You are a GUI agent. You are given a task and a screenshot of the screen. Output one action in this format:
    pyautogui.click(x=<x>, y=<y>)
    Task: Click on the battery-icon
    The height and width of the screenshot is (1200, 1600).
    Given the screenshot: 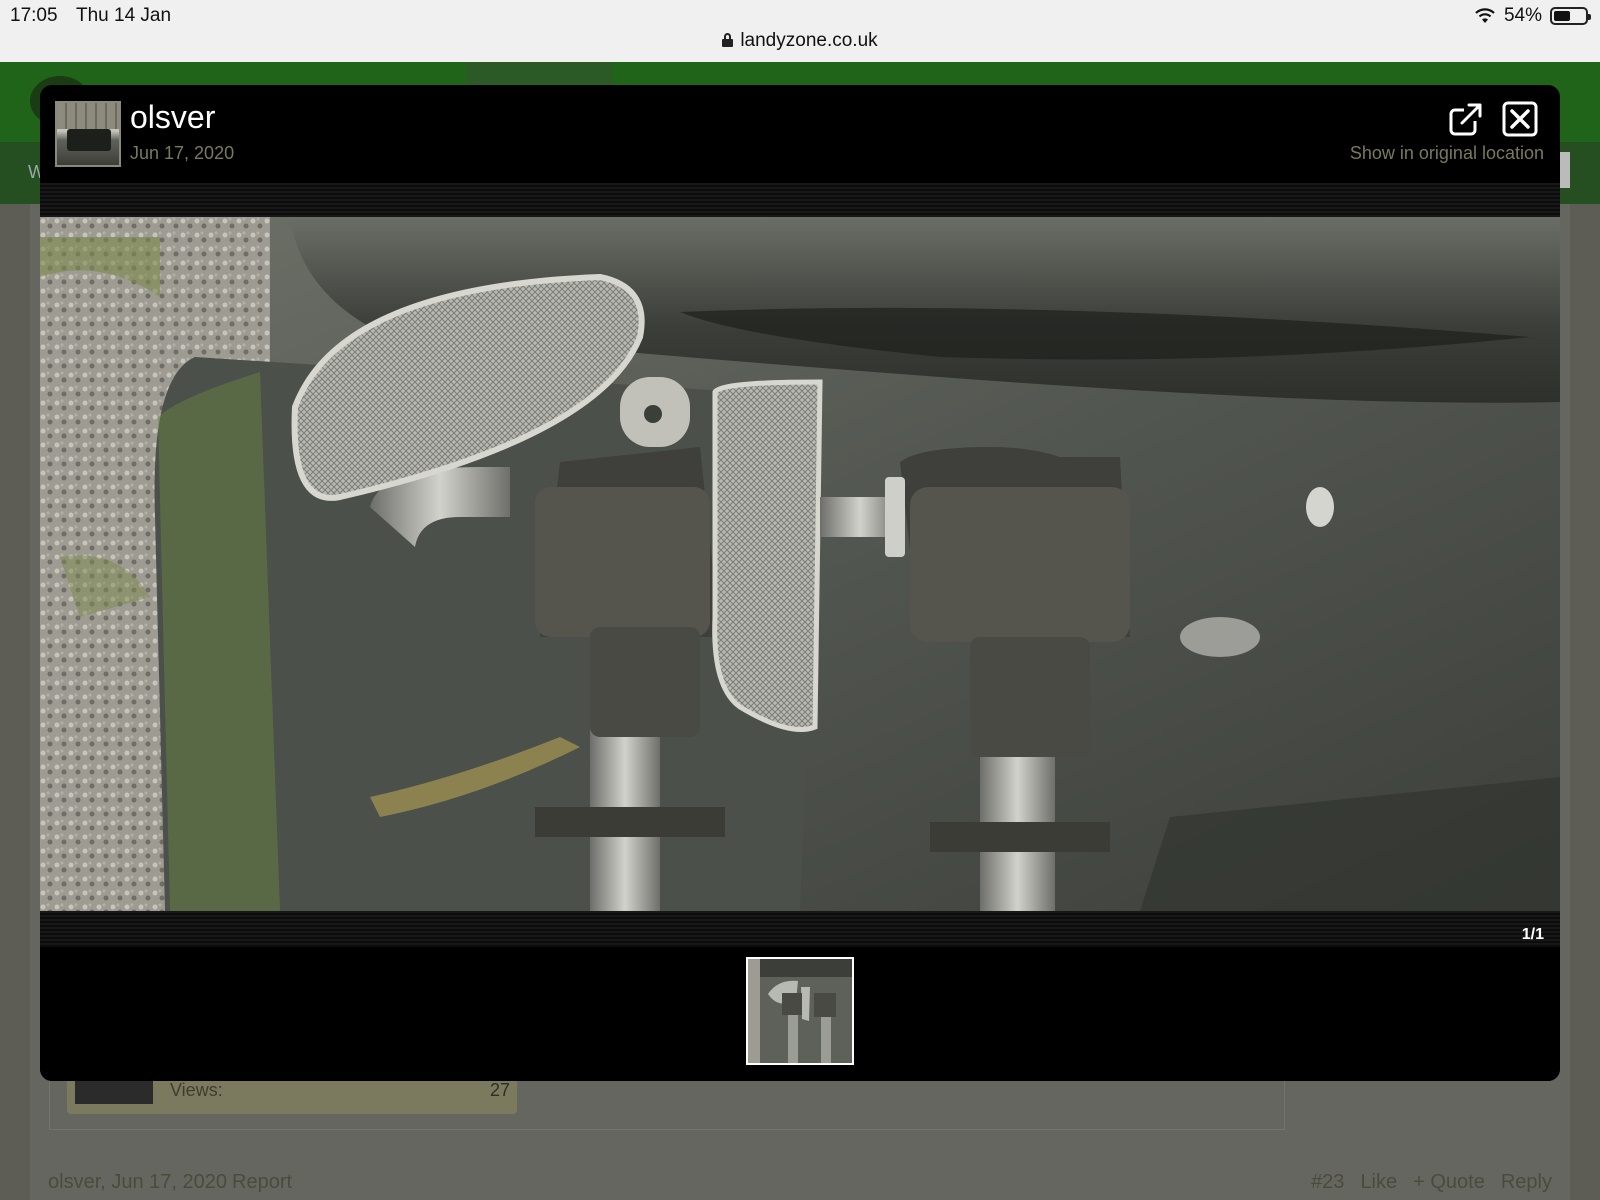 What is the action you would take?
    pyautogui.click(x=1570, y=16)
    